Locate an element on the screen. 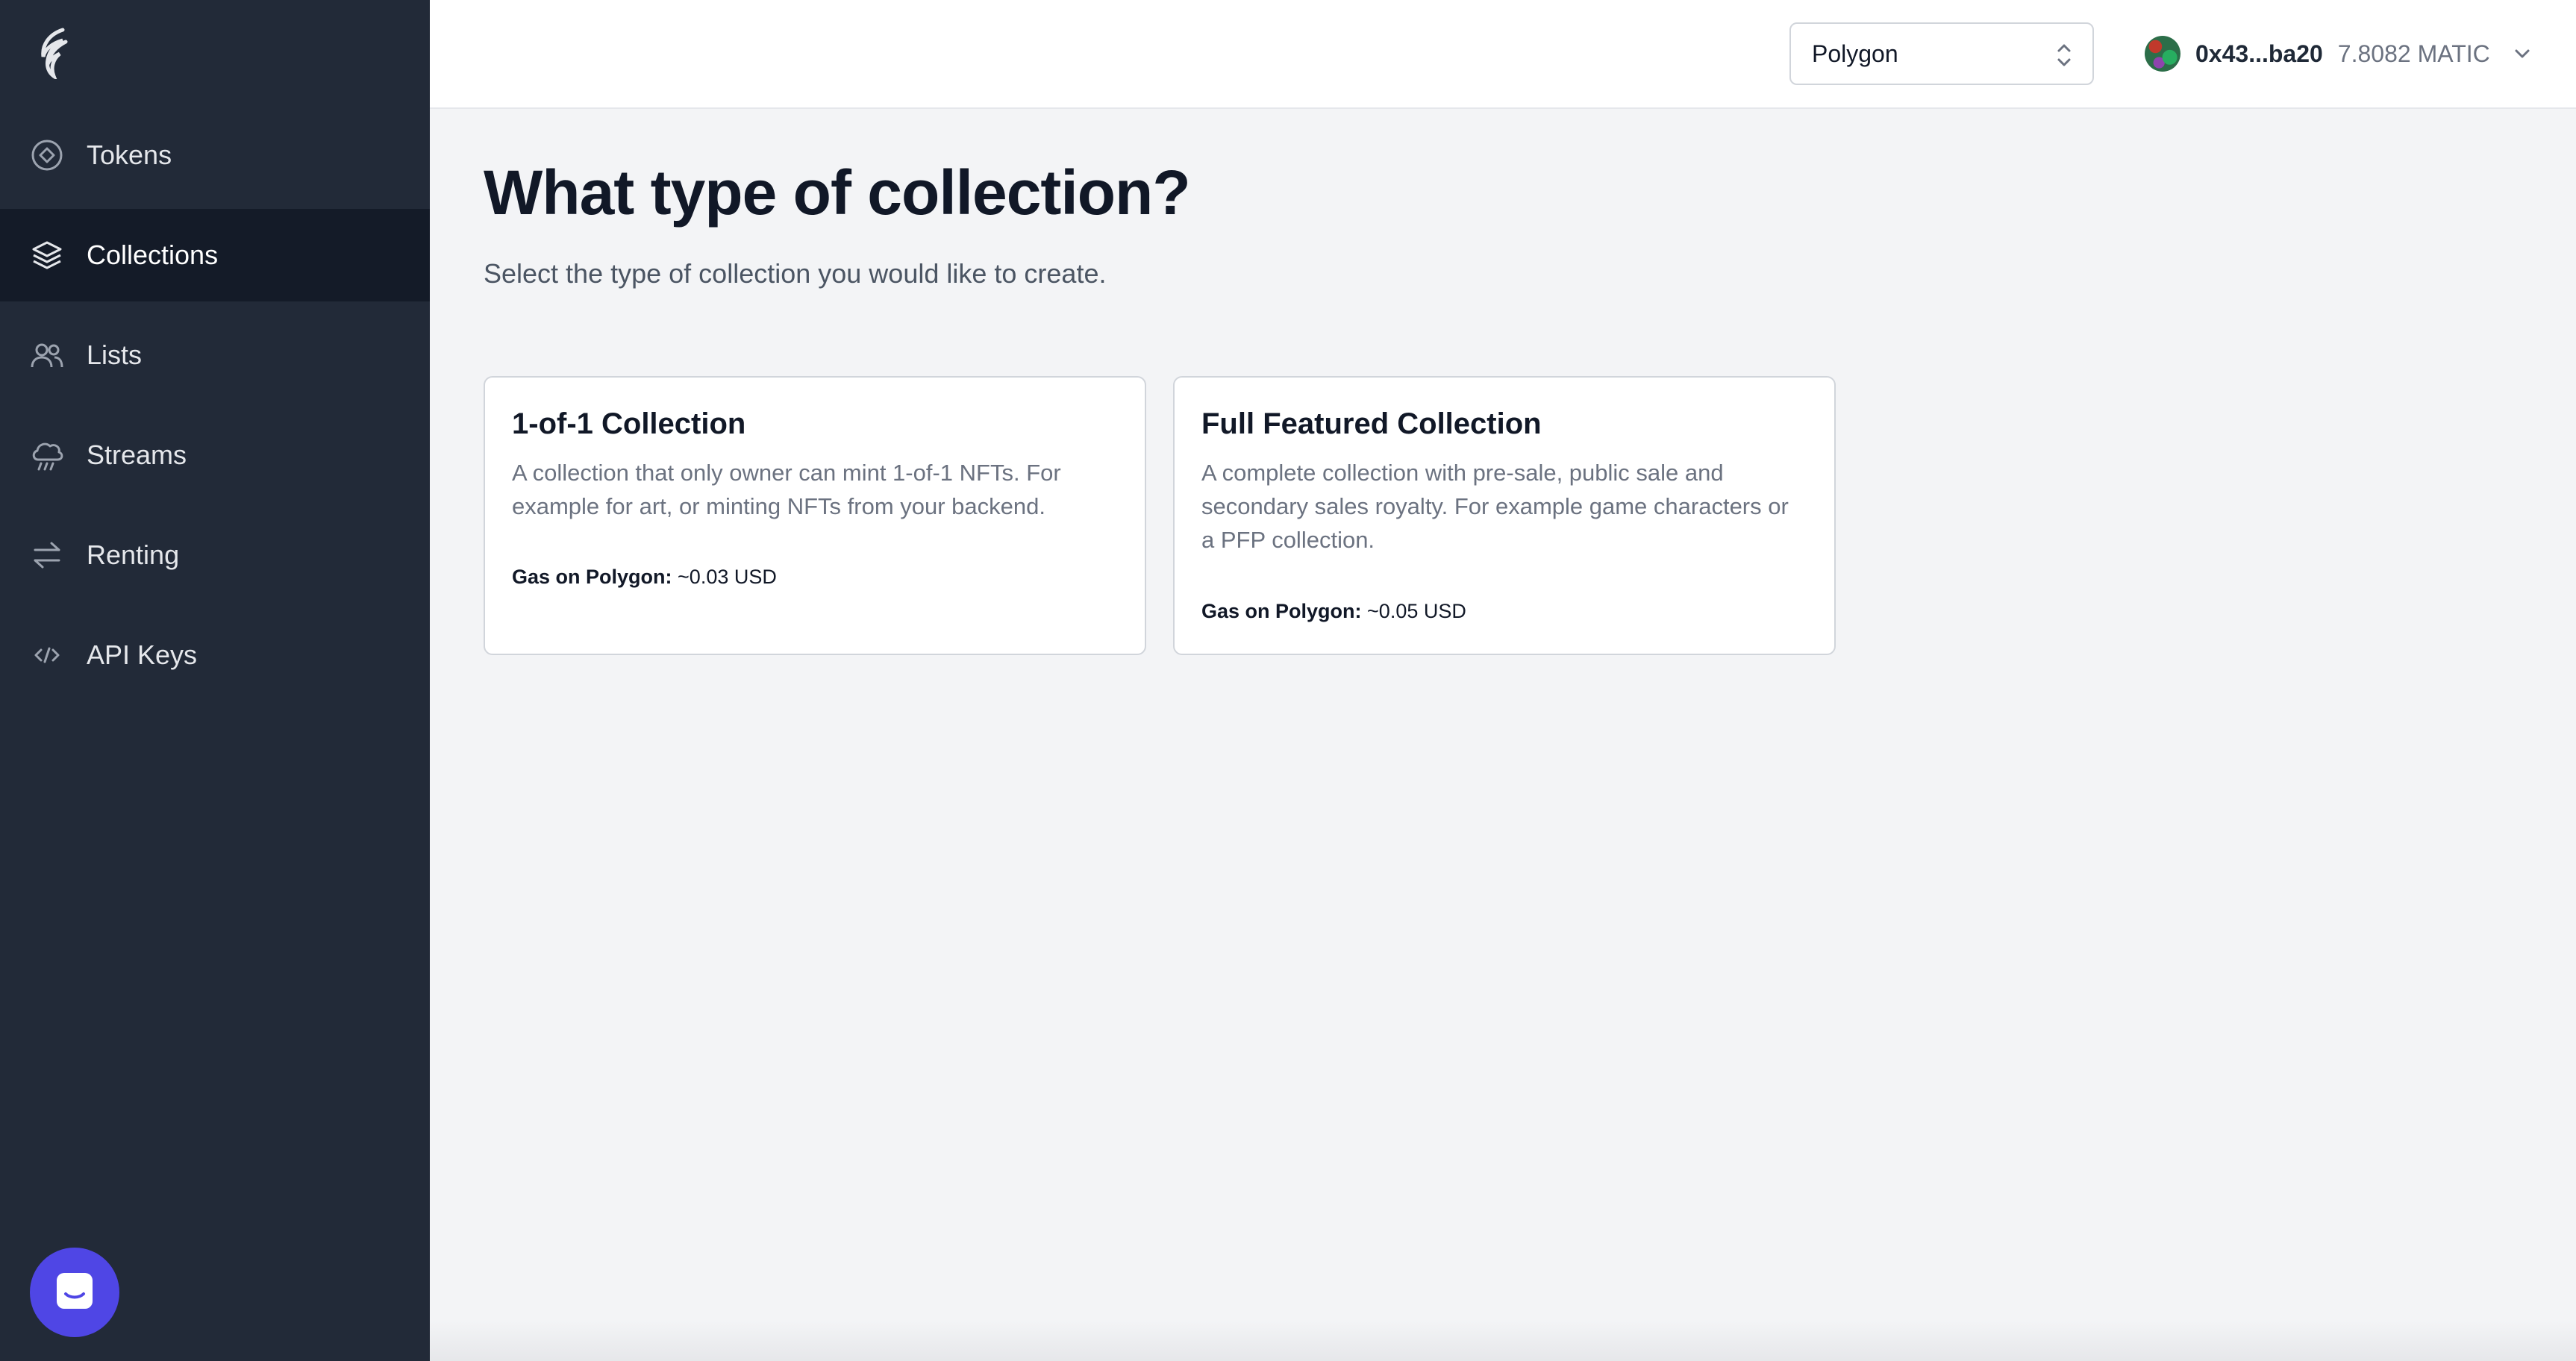 The height and width of the screenshot is (1361, 2576). chevron-down-icon is located at coordinates (2522, 53).